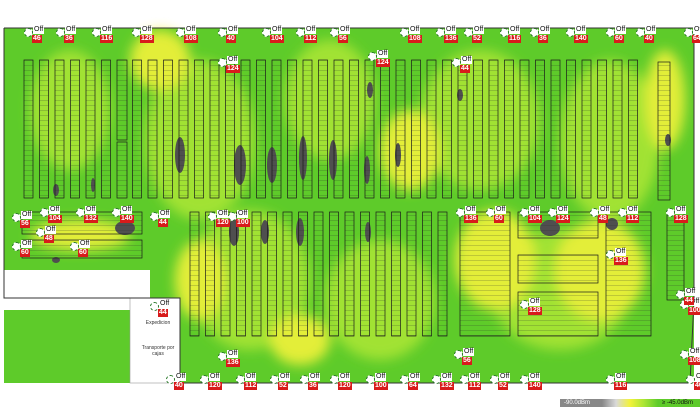 This screenshot has width=700, height=409. Describe the element at coordinates (581, 403) in the screenshot. I see `legend-low-label: -90.0dBm` at that location.